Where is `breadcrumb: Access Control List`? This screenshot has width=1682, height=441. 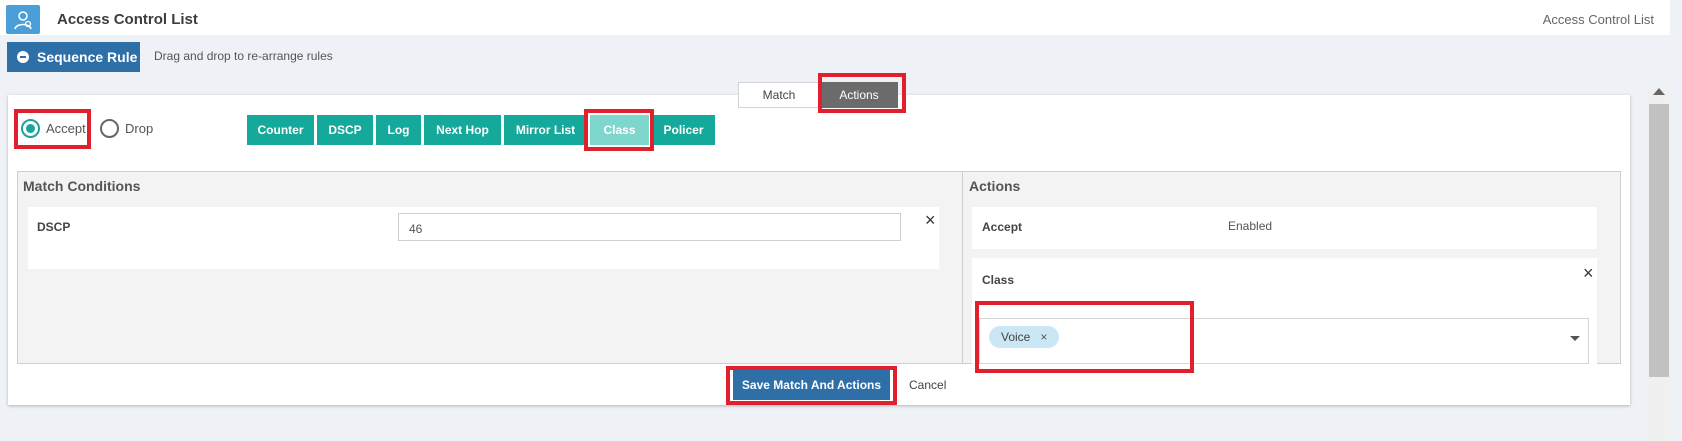
breadcrumb: Access Control List is located at coordinates (1598, 19).